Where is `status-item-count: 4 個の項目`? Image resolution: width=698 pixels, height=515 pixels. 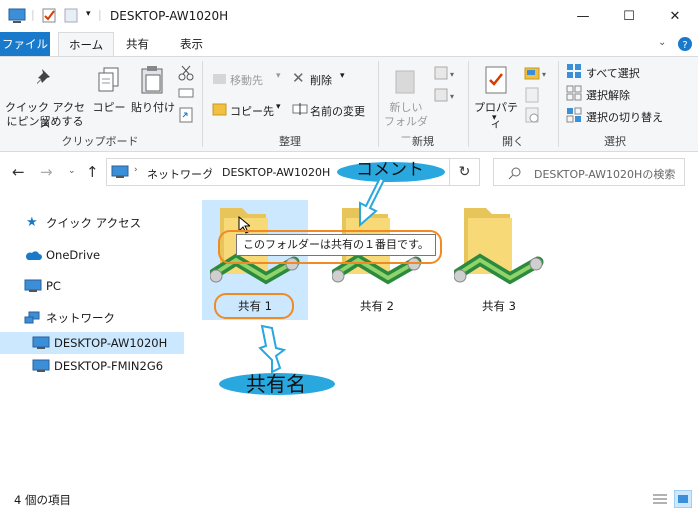 status-item-count: 4 個の項目 is located at coordinates (42, 500).